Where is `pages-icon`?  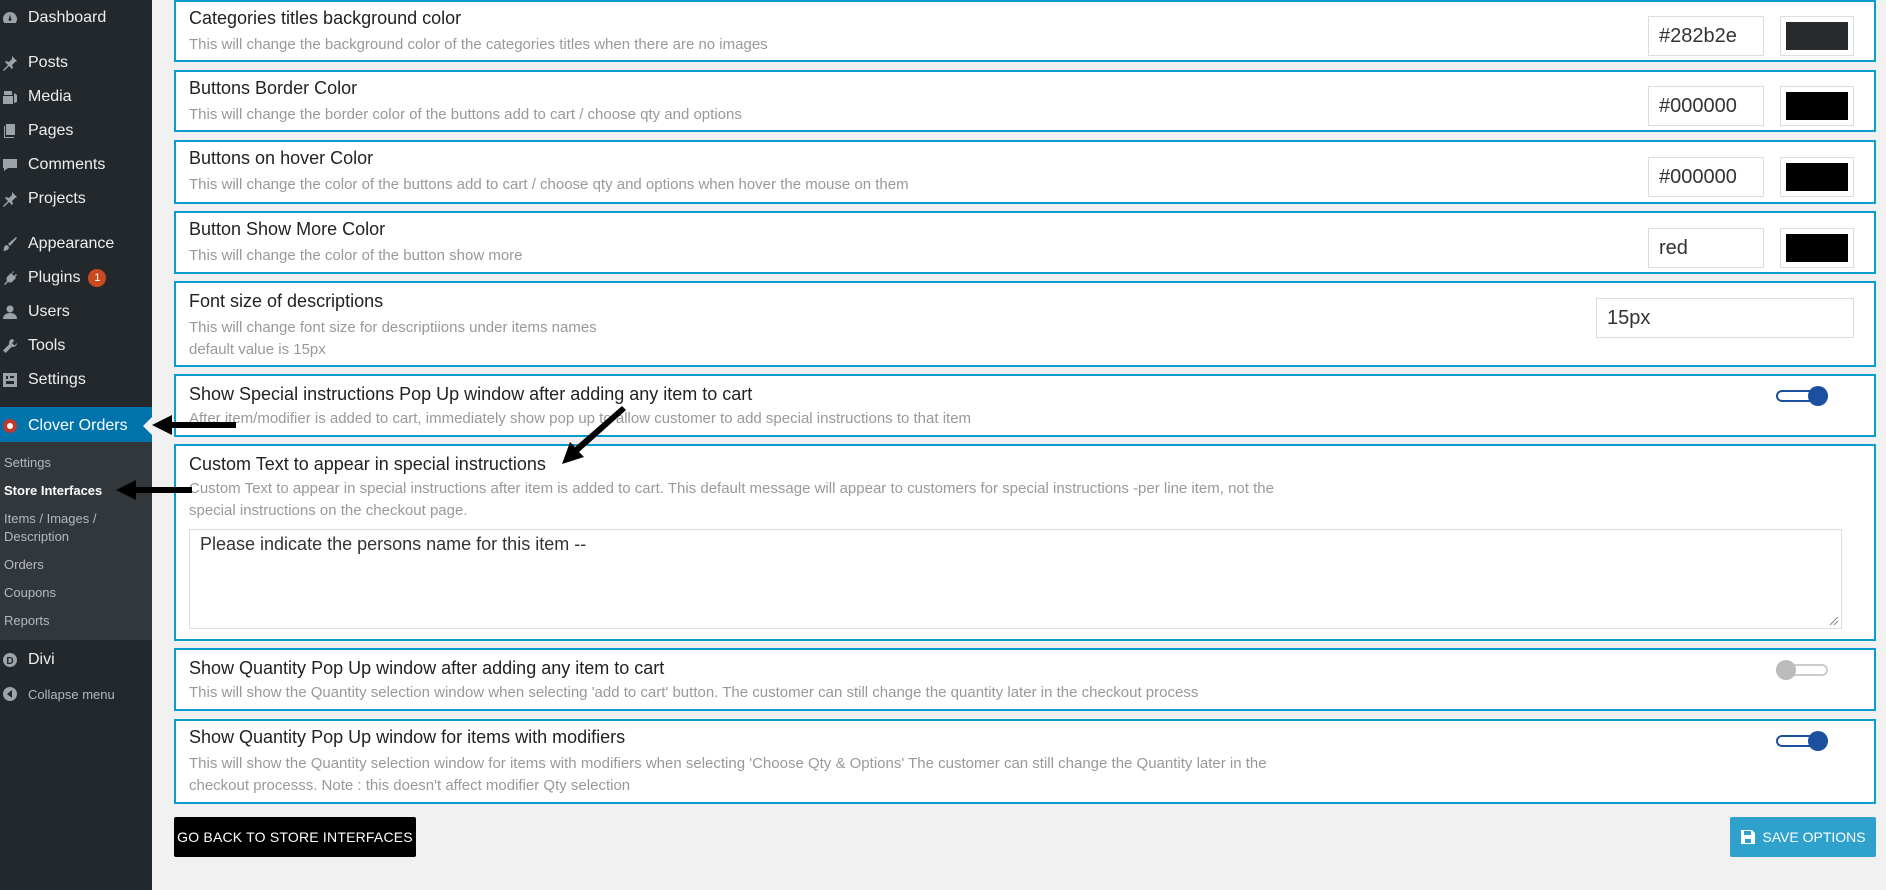 pages-icon is located at coordinates (10, 131).